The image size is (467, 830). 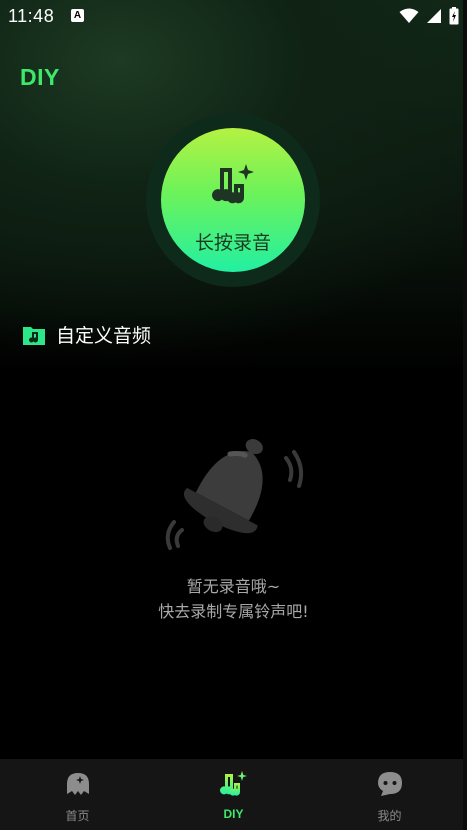 What do you see at coordinates (233, 17) in the screenshot?
I see `status-bar: 11:48 A` at bounding box center [233, 17].